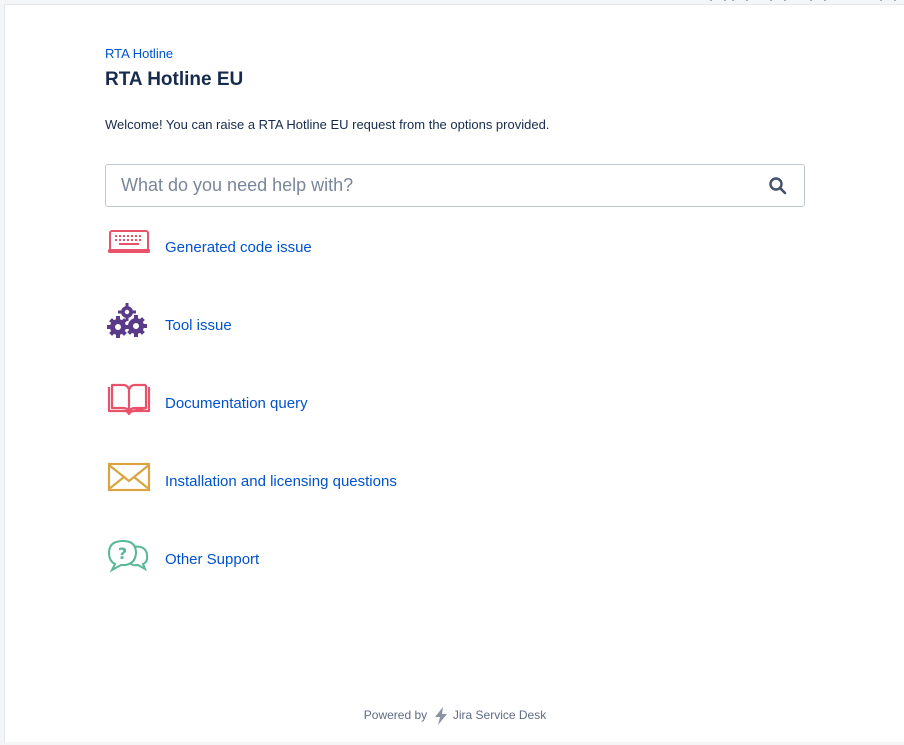 The image size is (904, 745). Describe the element at coordinates (128, 556) in the screenshot. I see `question-bubbles-icon: ?` at that location.